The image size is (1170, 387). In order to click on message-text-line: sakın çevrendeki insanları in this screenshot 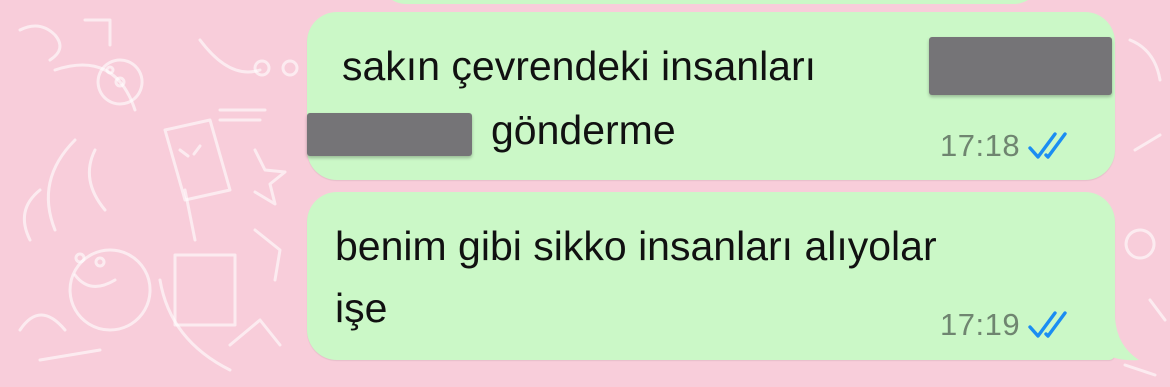, I will do `click(579, 66)`.